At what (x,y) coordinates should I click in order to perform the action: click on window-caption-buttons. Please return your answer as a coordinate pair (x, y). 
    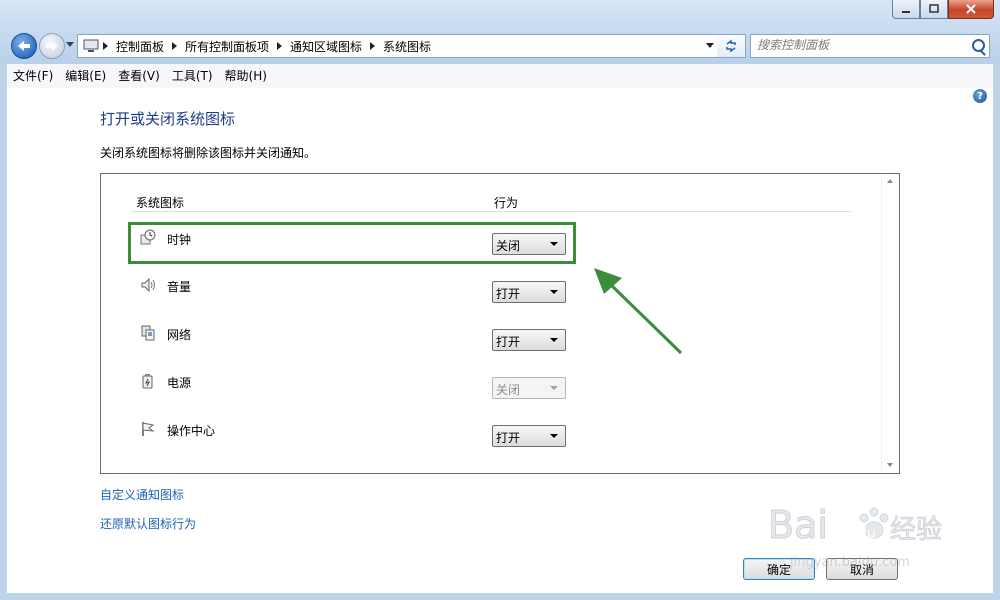
    Looking at the image, I should click on (943, 10).